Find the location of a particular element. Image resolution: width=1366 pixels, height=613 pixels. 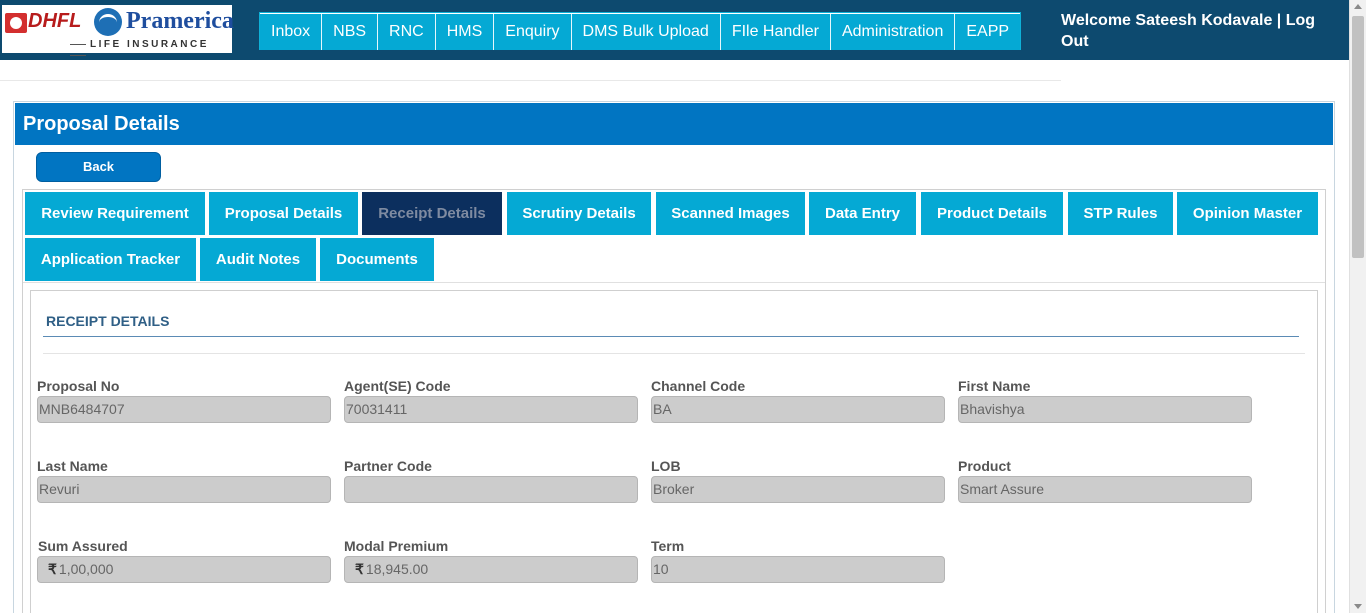

sum-assured-field: ₹1,00,000 is located at coordinates (184, 569).